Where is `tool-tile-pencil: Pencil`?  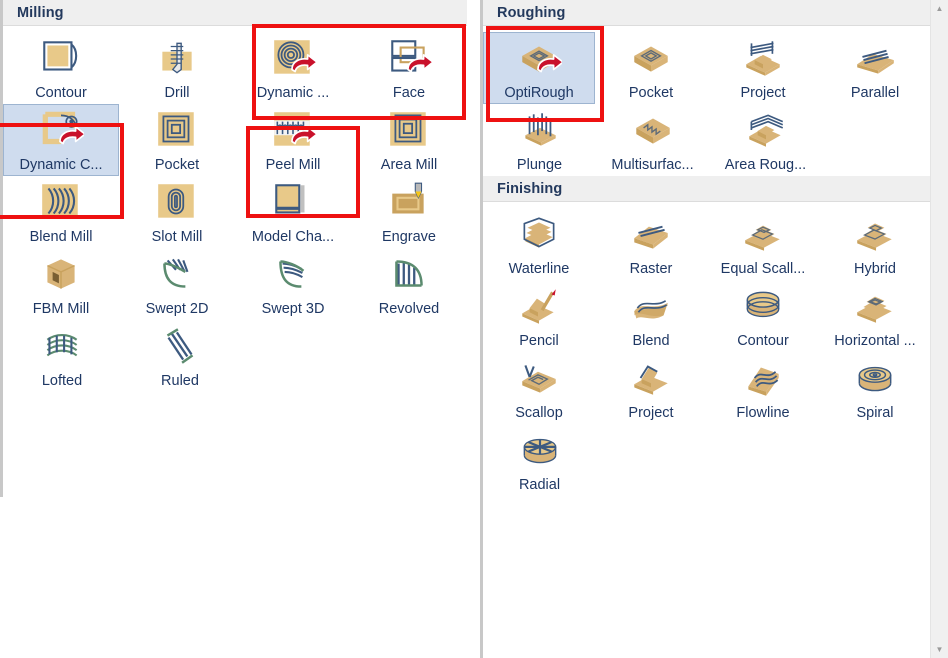
tool-tile-pencil: Pencil is located at coordinates (539, 316).